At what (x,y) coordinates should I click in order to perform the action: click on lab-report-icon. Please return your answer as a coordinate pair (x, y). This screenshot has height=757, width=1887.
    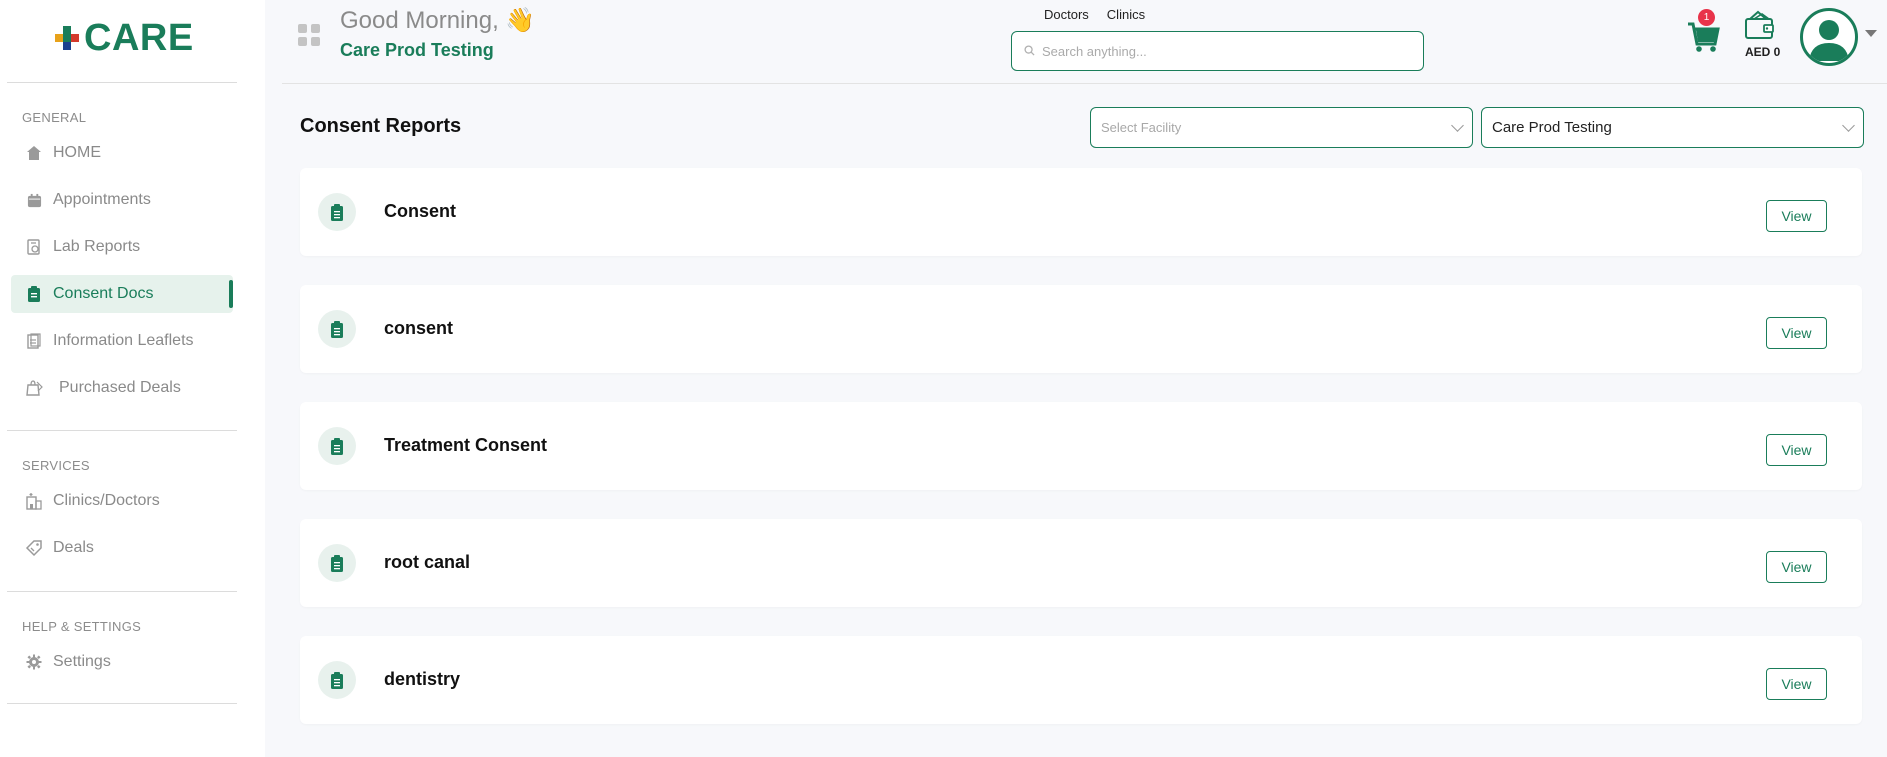
    Looking at the image, I should click on (34, 247).